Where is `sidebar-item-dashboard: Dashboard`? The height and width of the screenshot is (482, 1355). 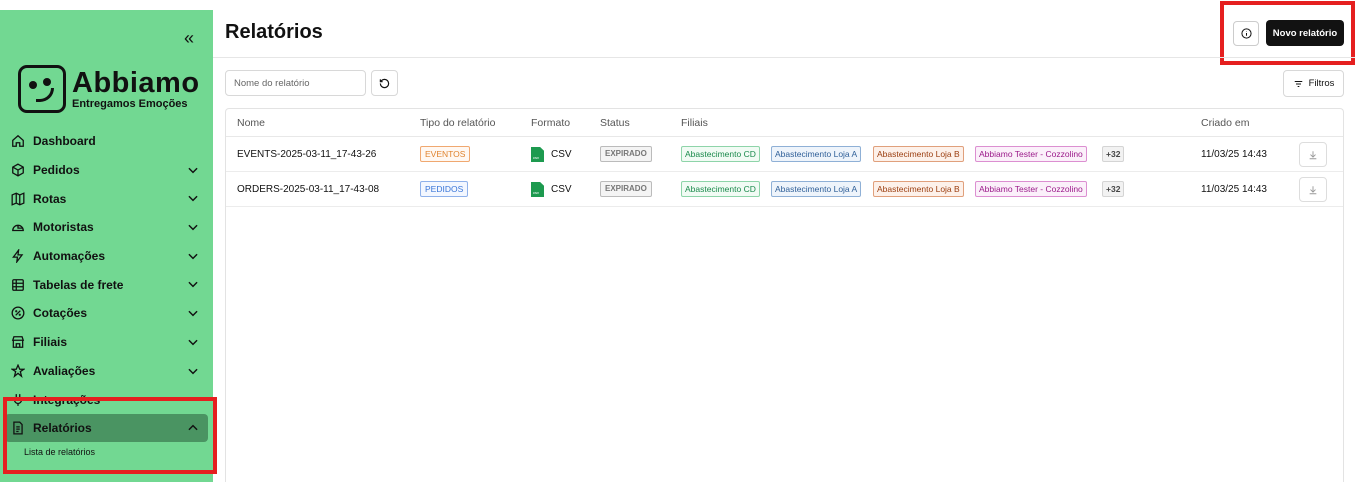 sidebar-item-dashboard: Dashboard is located at coordinates (106, 141).